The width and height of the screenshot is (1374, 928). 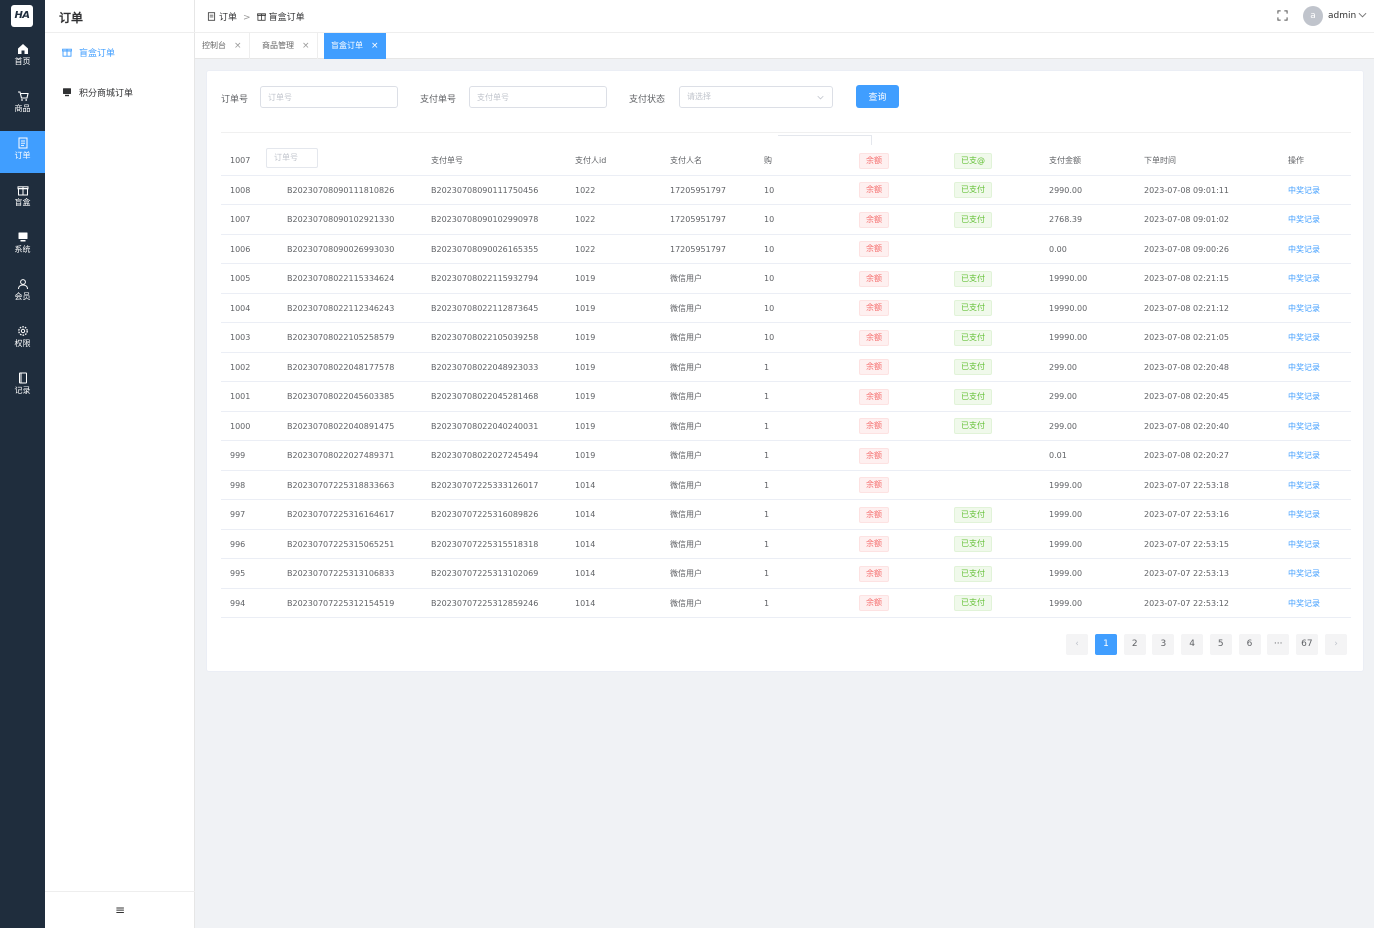 I want to click on cell-status: 已支付, so click(x=973, y=219).